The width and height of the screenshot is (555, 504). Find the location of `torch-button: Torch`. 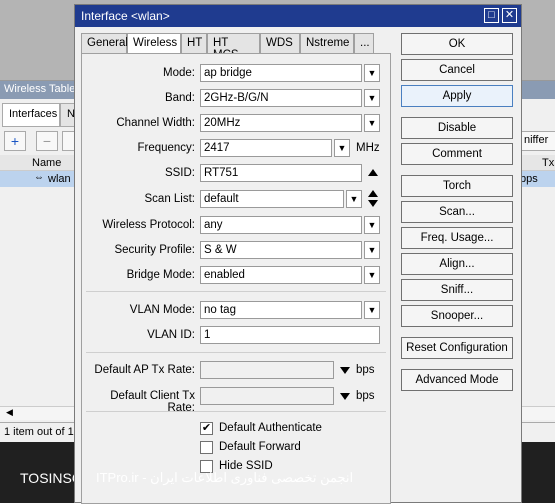

torch-button: Torch is located at coordinates (457, 186).